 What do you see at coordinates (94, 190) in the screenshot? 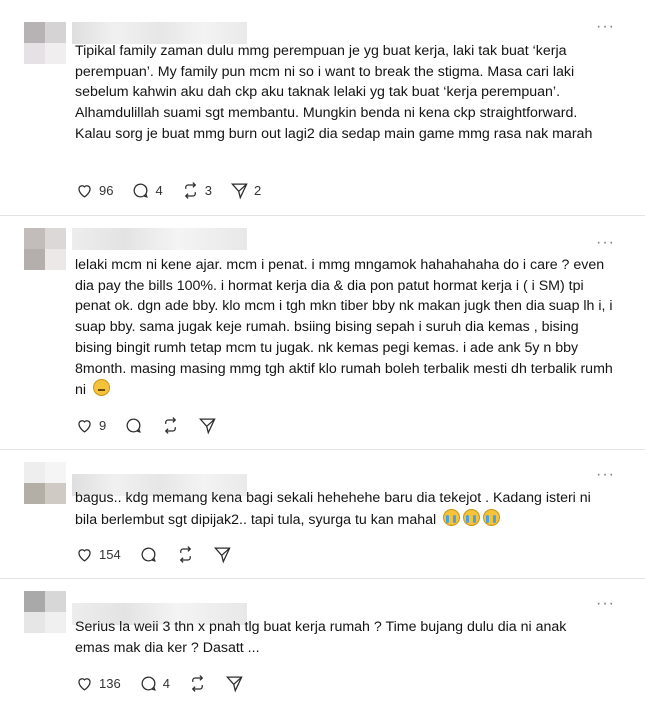
I see `like-button: 96` at bounding box center [94, 190].